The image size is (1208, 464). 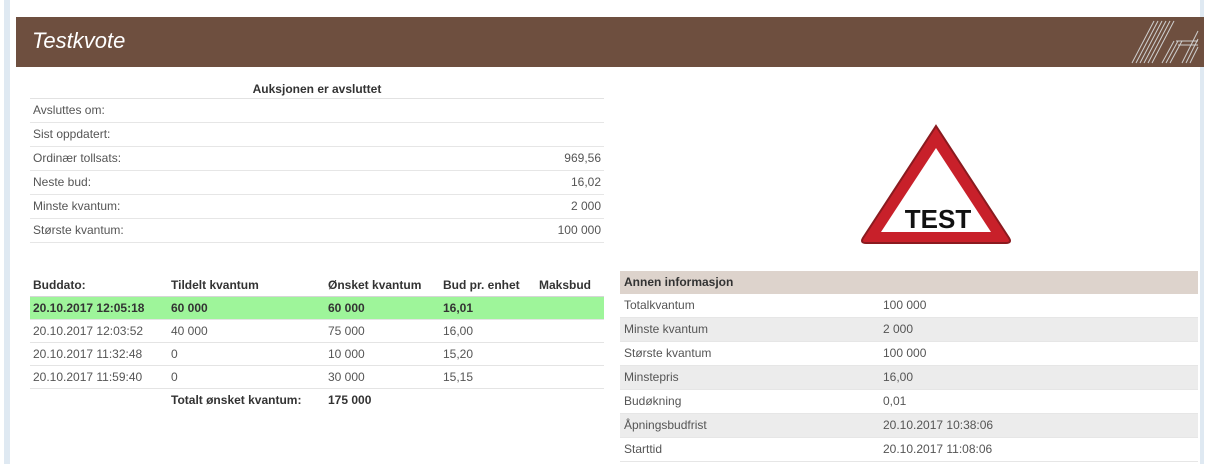 I want to click on total-value: 175 000, so click(x=350, y=400).